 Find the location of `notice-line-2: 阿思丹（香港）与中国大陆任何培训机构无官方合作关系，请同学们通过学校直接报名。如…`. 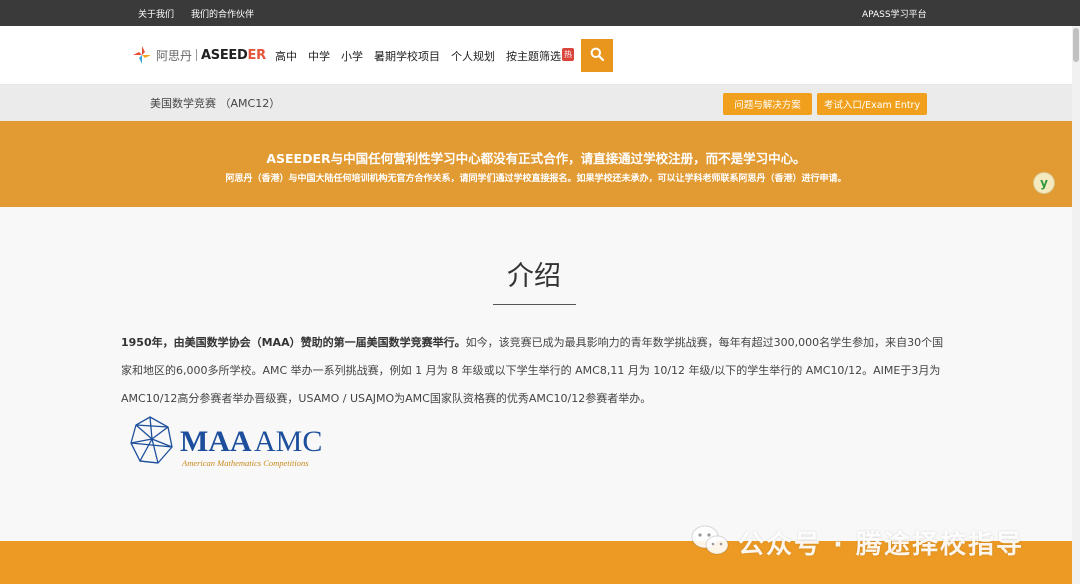

notice-line-2: 阿思丹（香港）与中国大陆任何培训机构无官方合作关系，请同学们通过学校直接报名。如… is located at coordinates (536, 179).